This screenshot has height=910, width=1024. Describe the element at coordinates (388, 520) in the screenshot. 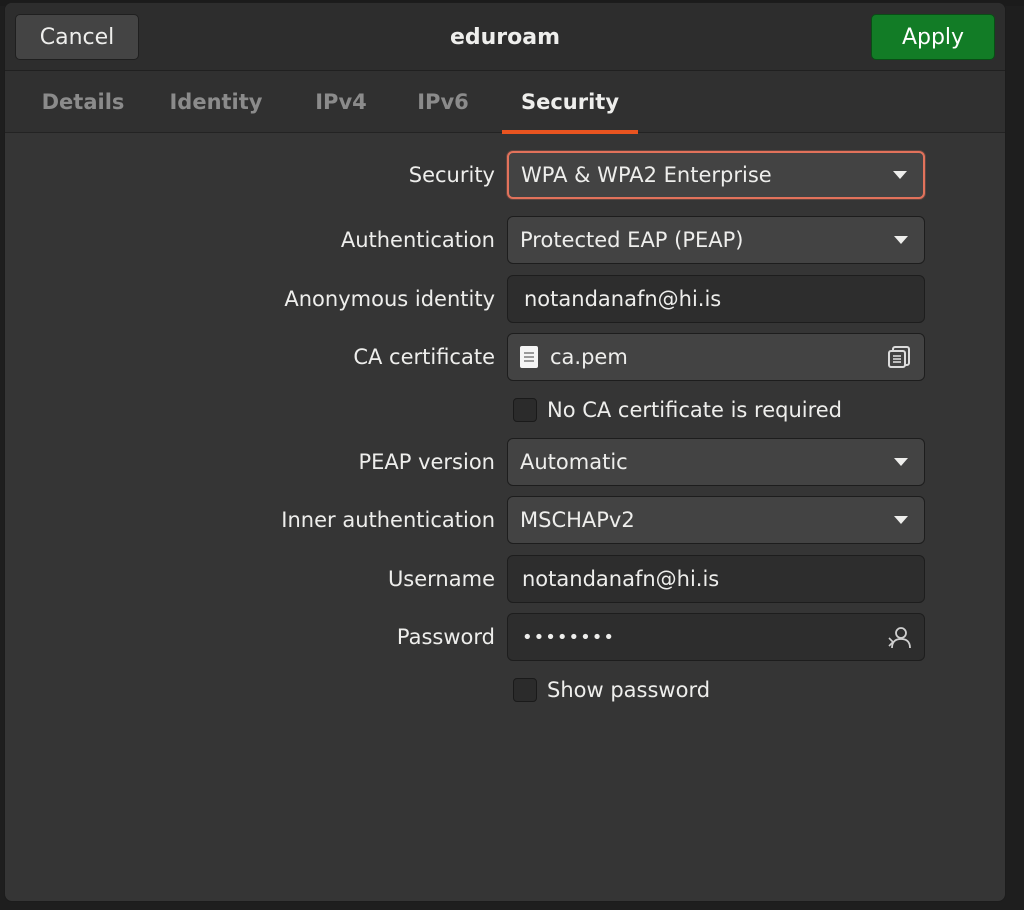

I see `inner-authentication-label: Inner authentication` at that location.